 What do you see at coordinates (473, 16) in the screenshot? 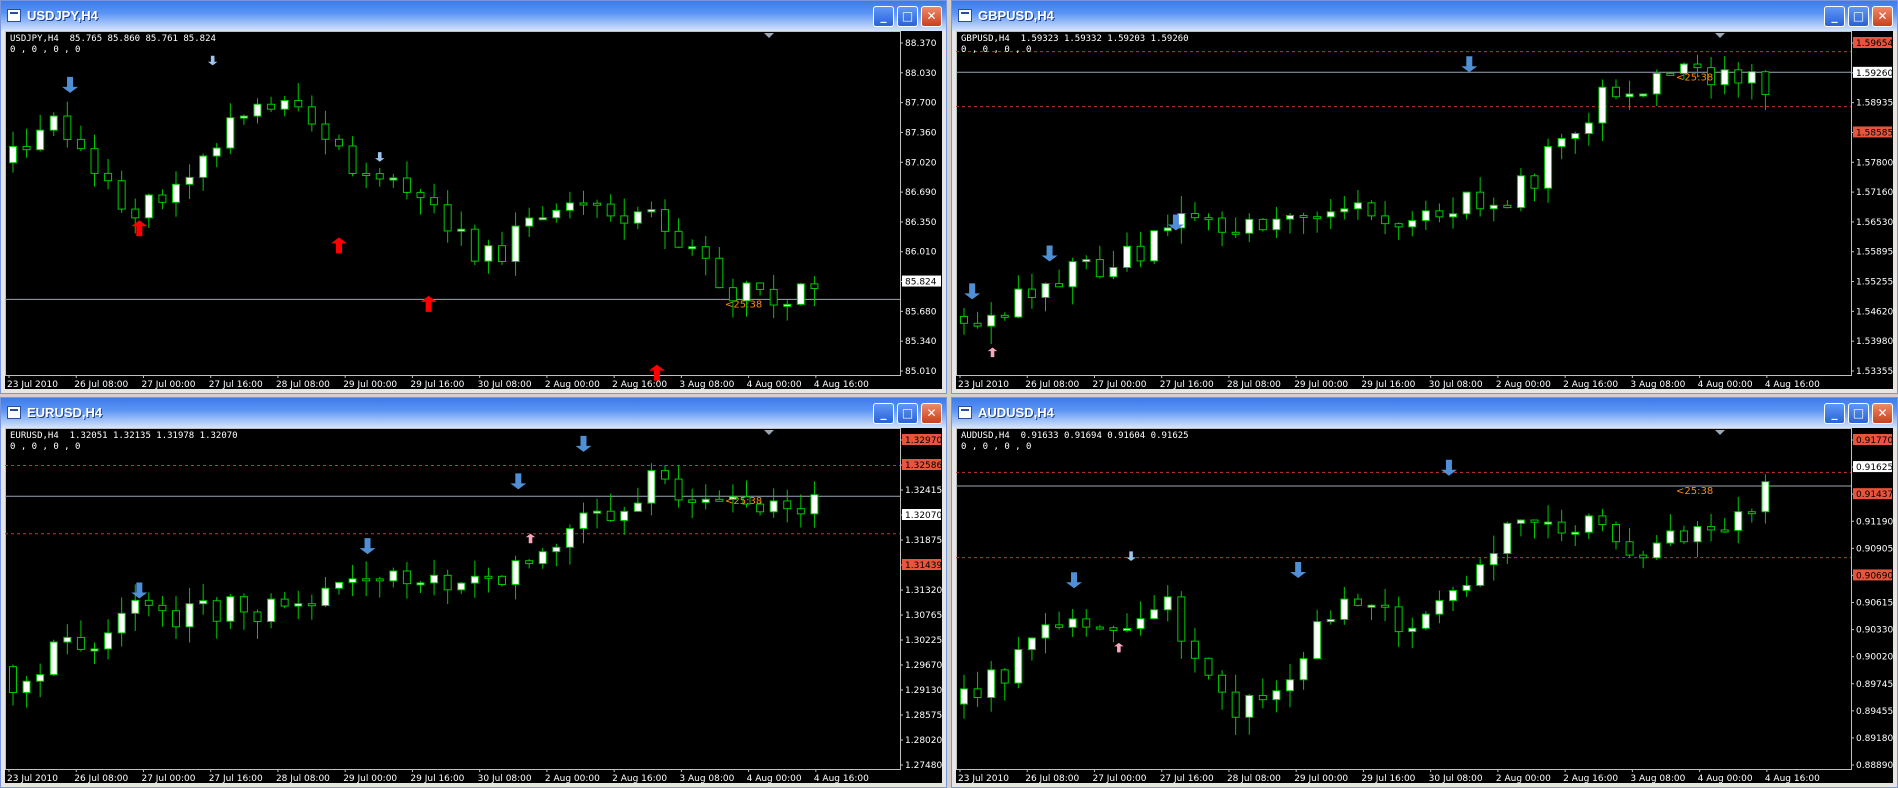
I see `title-bar: USDJPY,H4 _ □ ✕` at bounding box center [473, 16].